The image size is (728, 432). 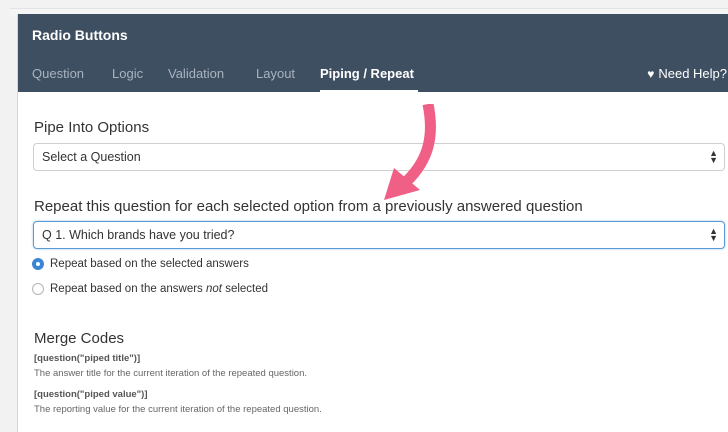 I want to click on tab-validation: Validation, so click(x=196, y=73).